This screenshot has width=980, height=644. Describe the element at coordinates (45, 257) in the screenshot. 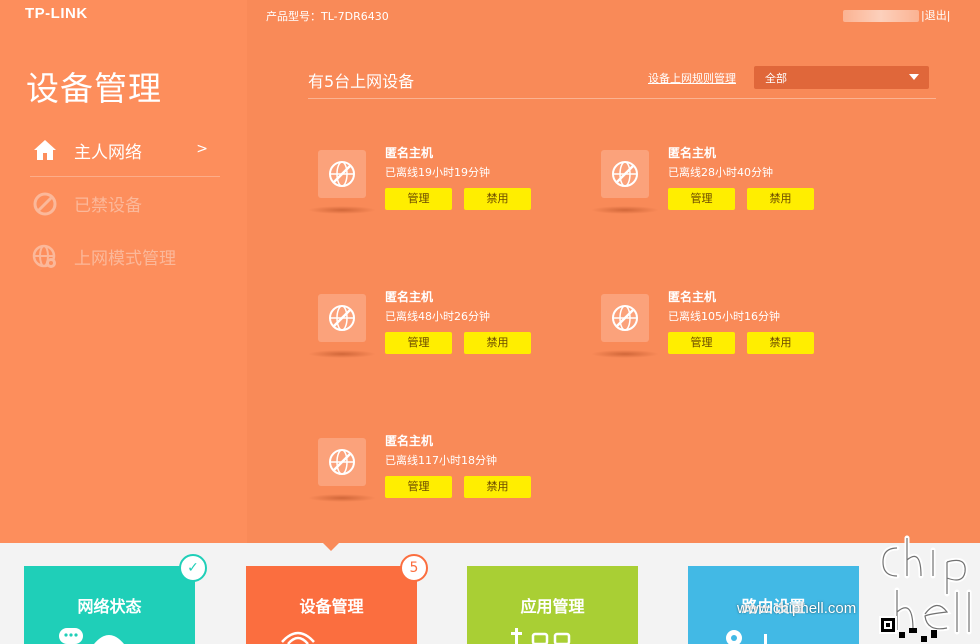

I see `globe-gear-icon` at that location.